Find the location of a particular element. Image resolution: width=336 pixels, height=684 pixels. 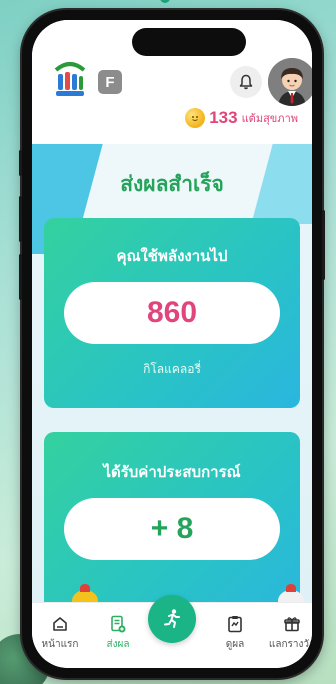

f-badge-icon: F is located at coordinates (110, 82).